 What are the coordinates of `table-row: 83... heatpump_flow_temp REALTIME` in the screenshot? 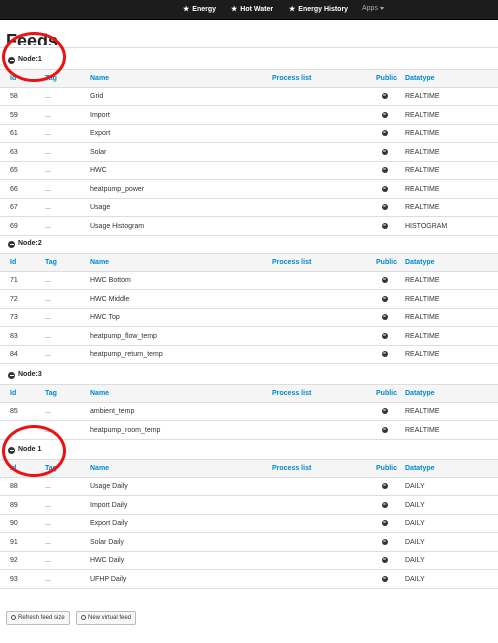 It's located at (249, 336).